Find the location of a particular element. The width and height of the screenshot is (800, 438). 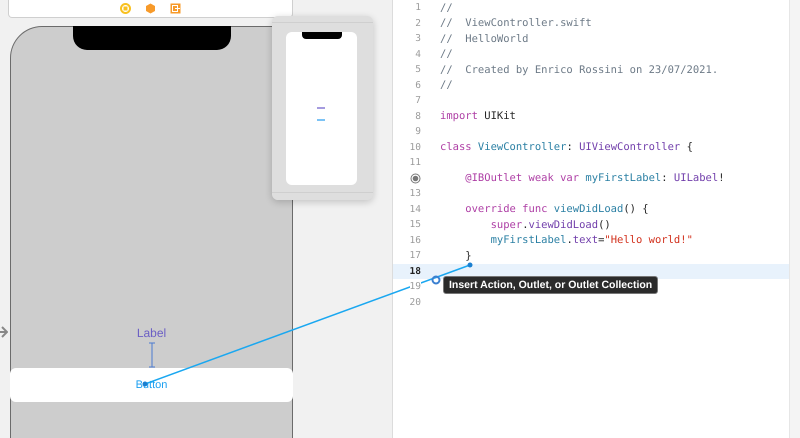

line-number: 15 is located at coordinates (415, 224).